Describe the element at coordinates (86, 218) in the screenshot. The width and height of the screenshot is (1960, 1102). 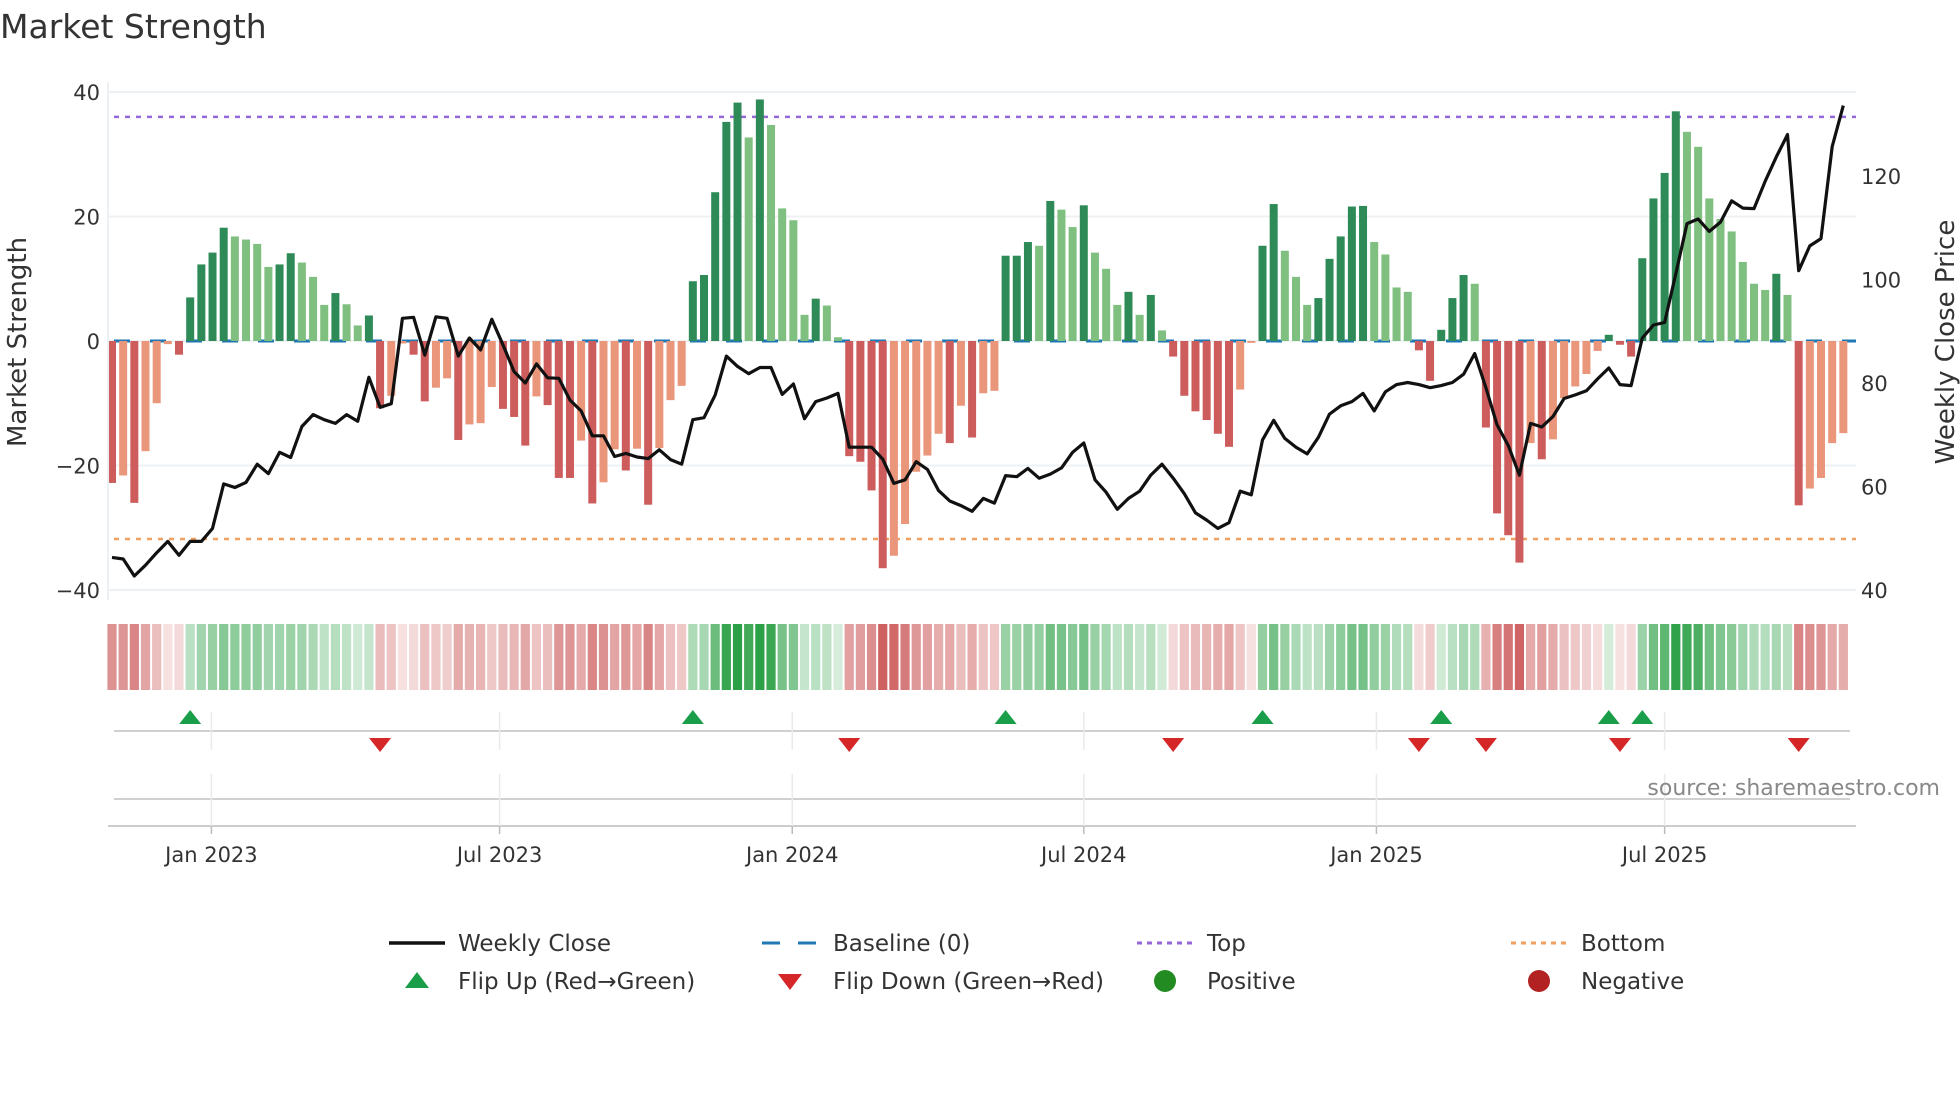
I see `y-tick-label: 20` at that location.